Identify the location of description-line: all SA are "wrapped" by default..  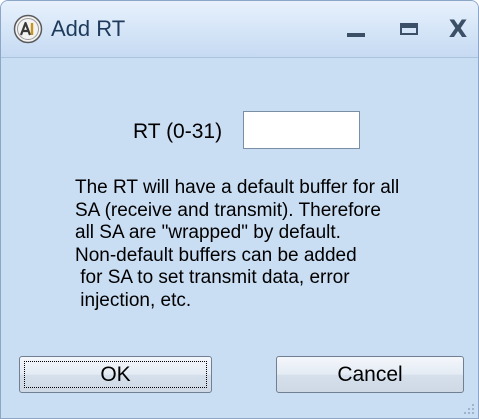
(208, 232).